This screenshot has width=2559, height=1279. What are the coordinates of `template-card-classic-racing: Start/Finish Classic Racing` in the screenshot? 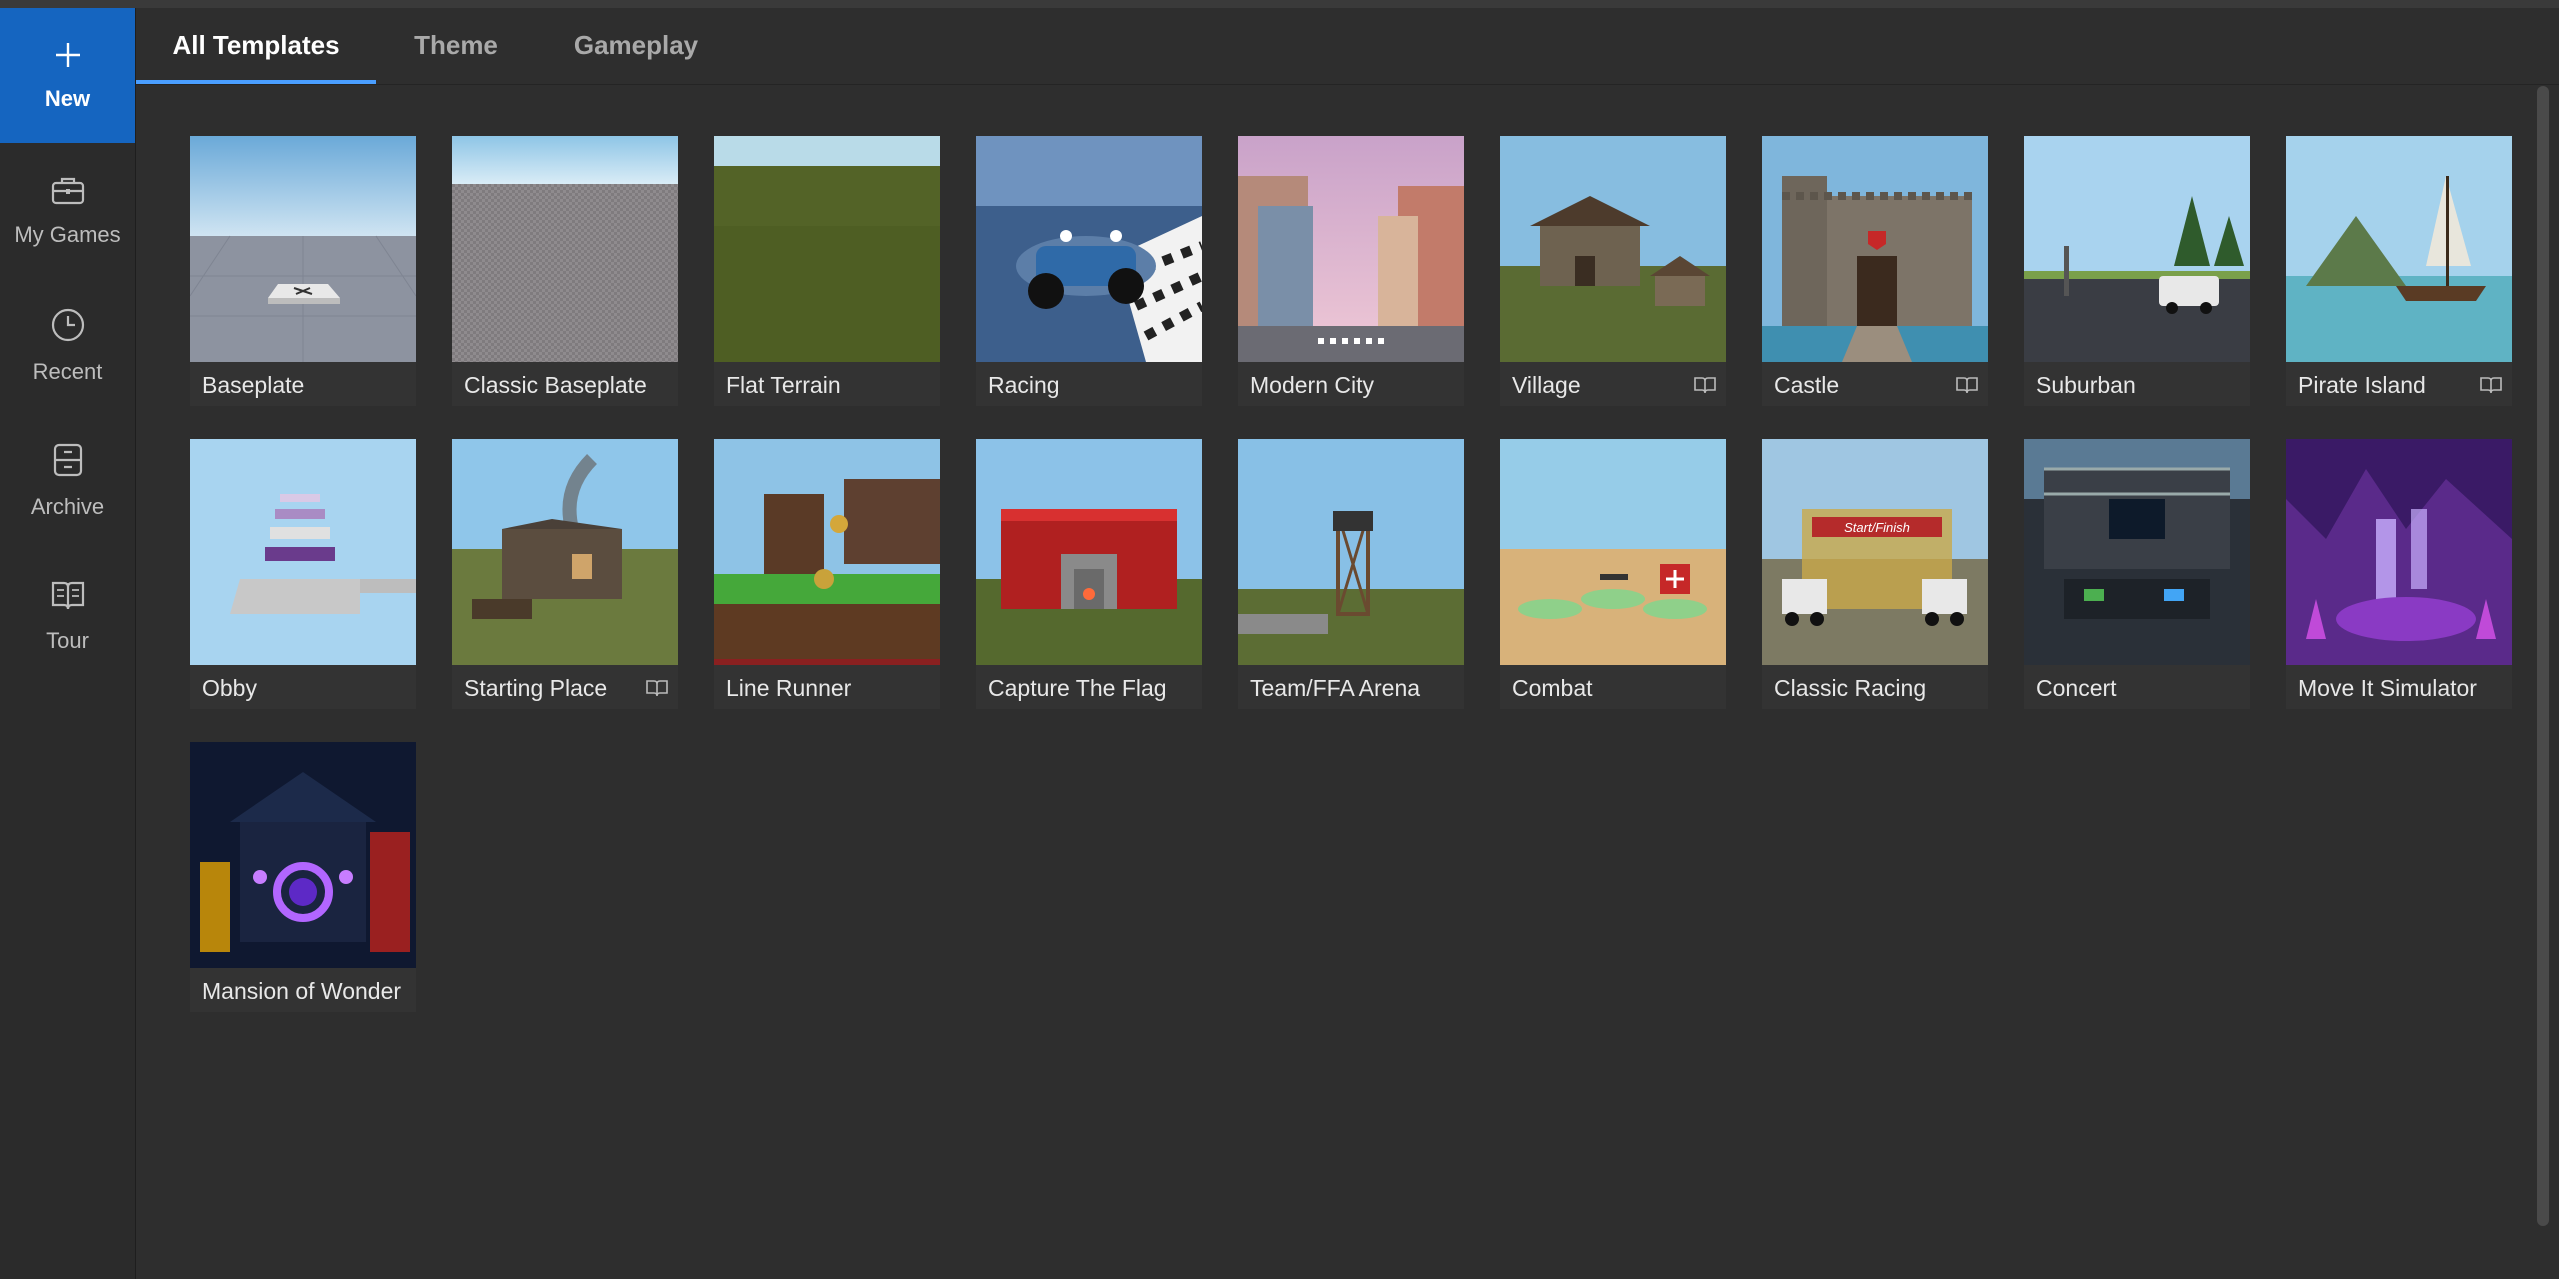 It's located at (1875, 574).